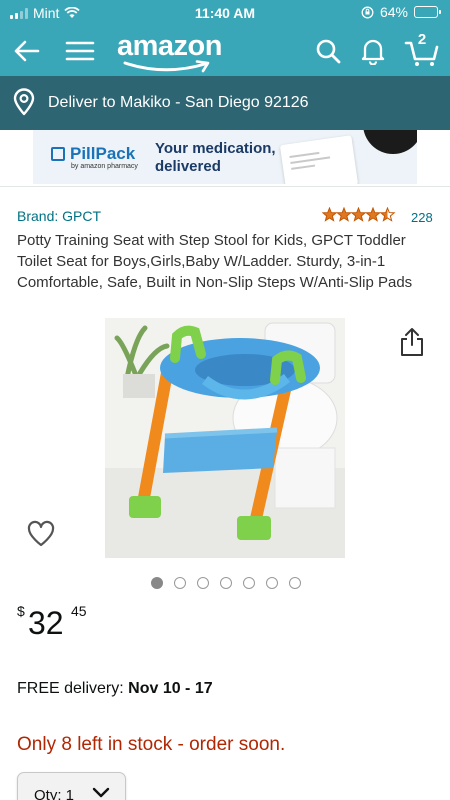 The image size is (450, 800). I want to click on chevron-down-icon, so click(101, 792).